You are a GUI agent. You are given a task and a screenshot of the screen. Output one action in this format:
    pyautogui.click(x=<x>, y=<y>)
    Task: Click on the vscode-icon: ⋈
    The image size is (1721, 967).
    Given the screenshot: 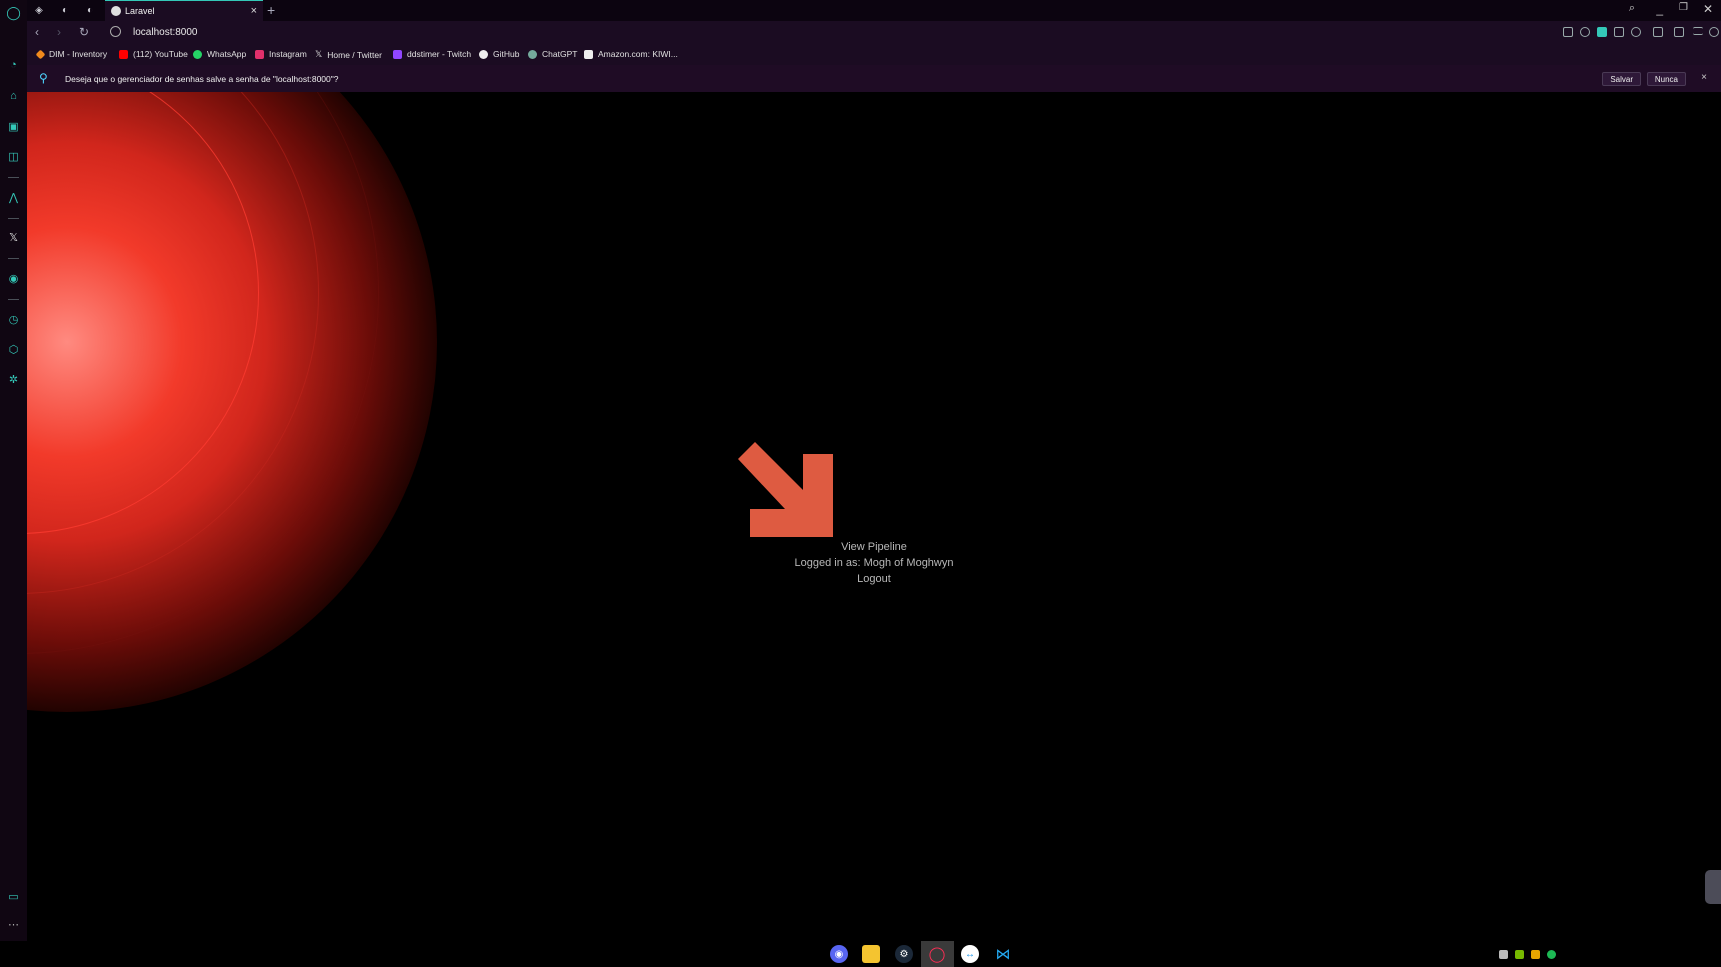 What is the action you would take?
    pyautogui.click(x=1003, y=954)
    